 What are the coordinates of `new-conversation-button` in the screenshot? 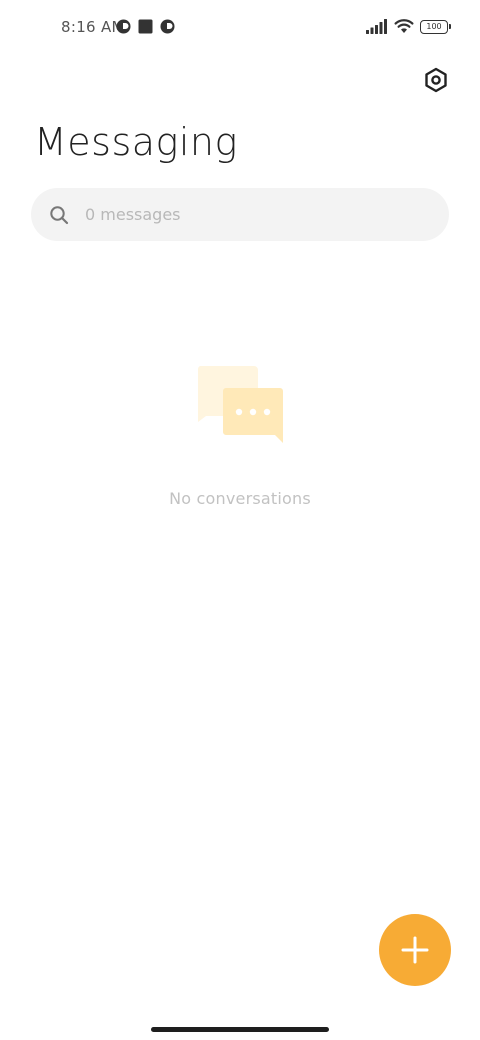 It's located at (415, 950).